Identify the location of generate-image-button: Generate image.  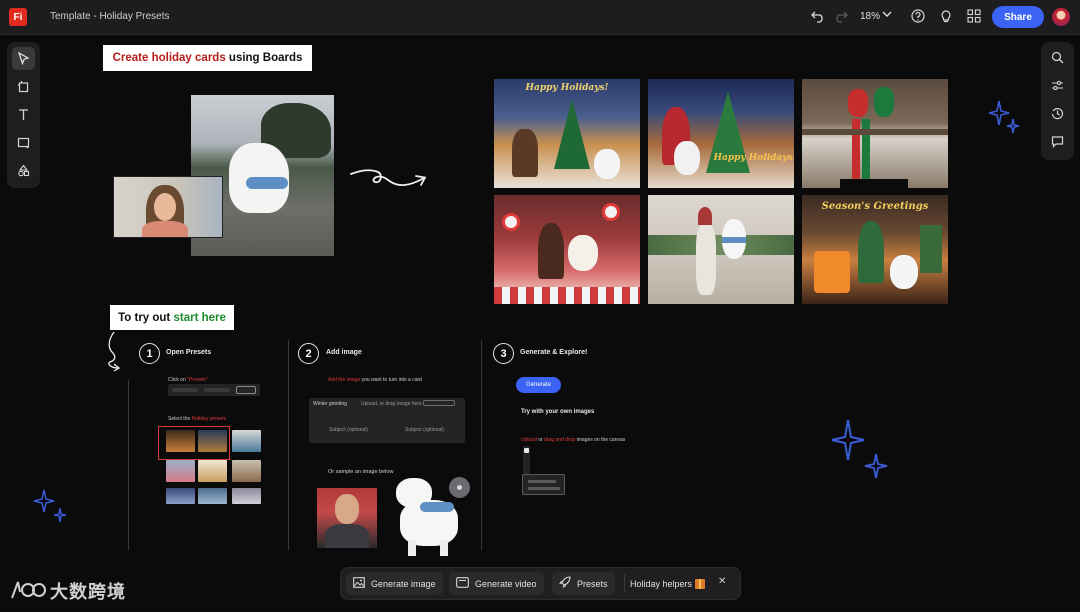
(394, 583).